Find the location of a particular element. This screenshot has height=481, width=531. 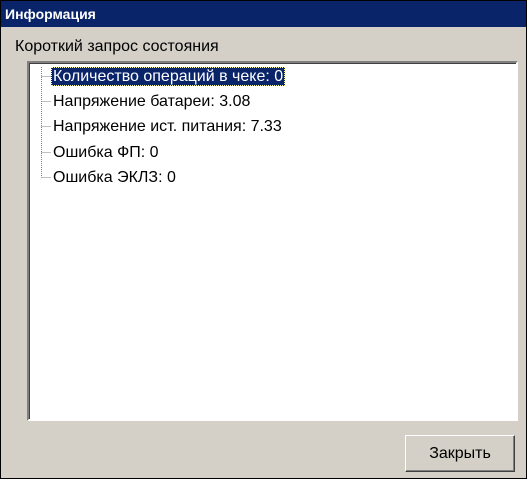

close-button: Закрыть is located at coordinates (460, 453).